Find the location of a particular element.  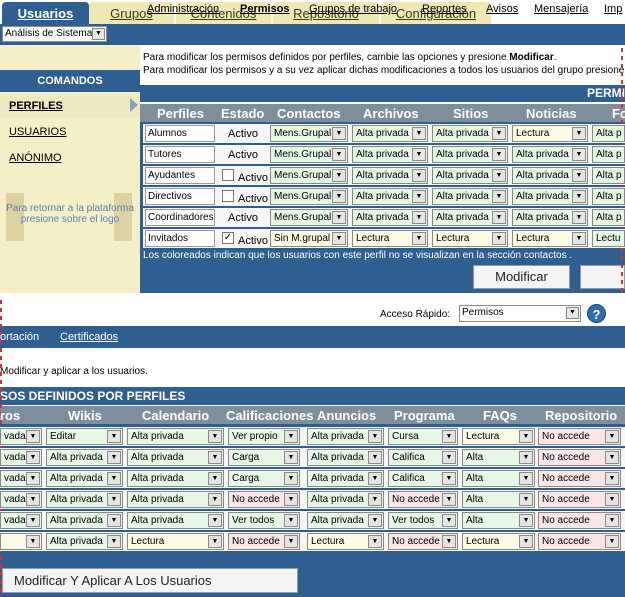

profile-name-field: Invitados is located at coordinates (180, 238).